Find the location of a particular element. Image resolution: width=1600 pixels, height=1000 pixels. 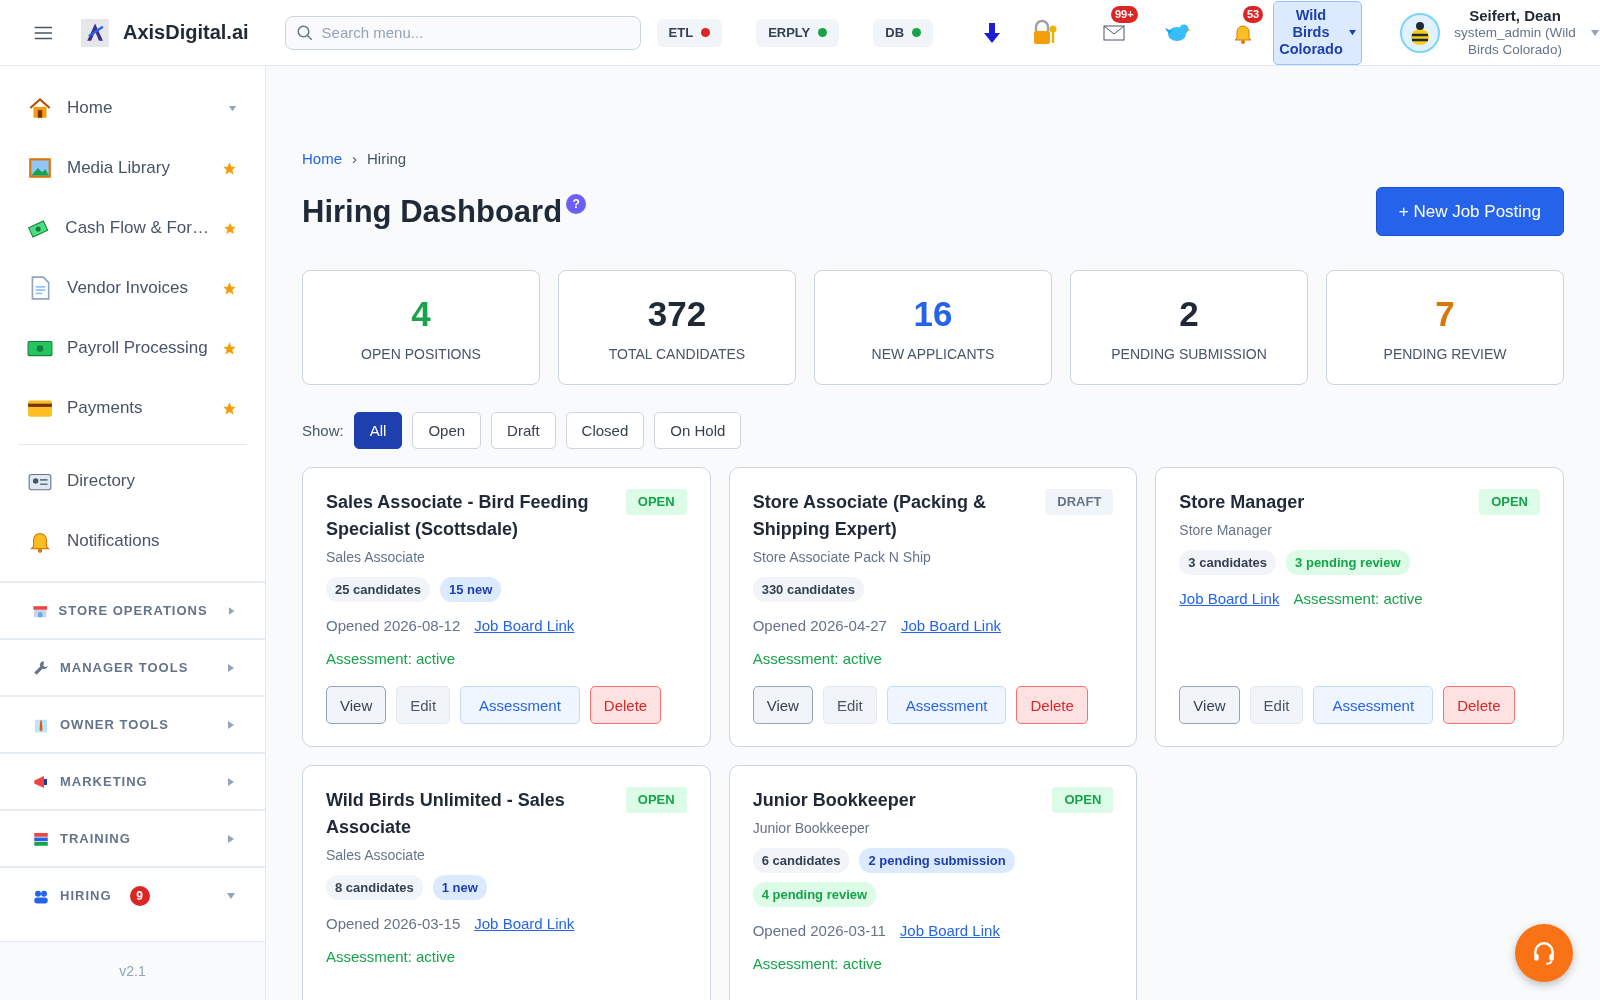

status-badge: DRAFT is located at coordinates (1079, 502).